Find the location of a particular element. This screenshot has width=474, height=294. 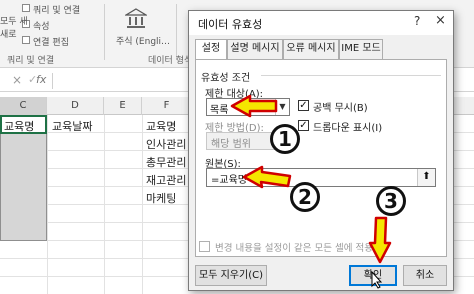

cancel-entry-icon: × is located at coordinates (17, 80).